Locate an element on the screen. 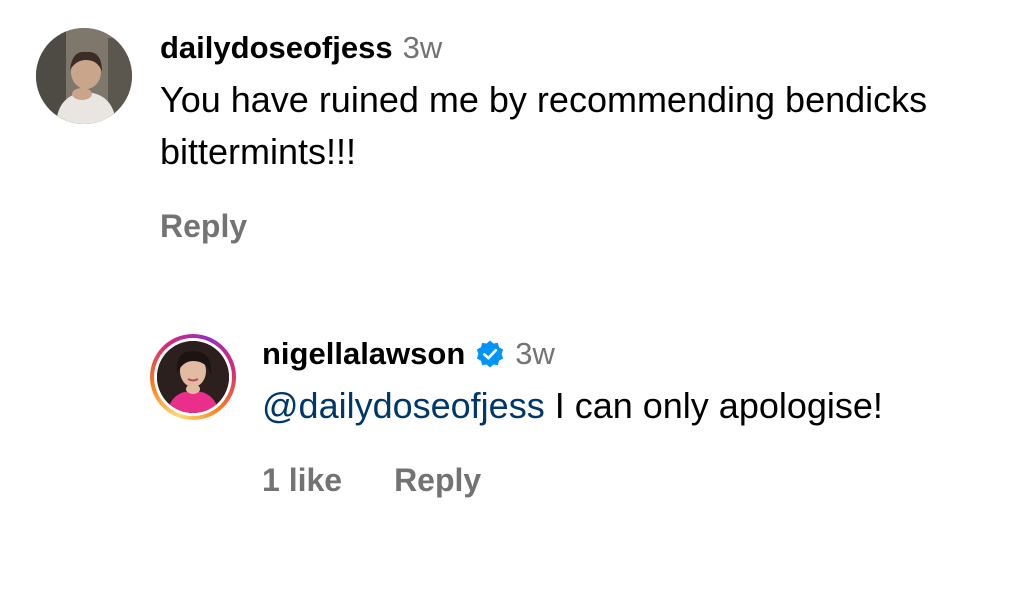  reply-text: I can only apologise! is located at coordinates (718, 405).